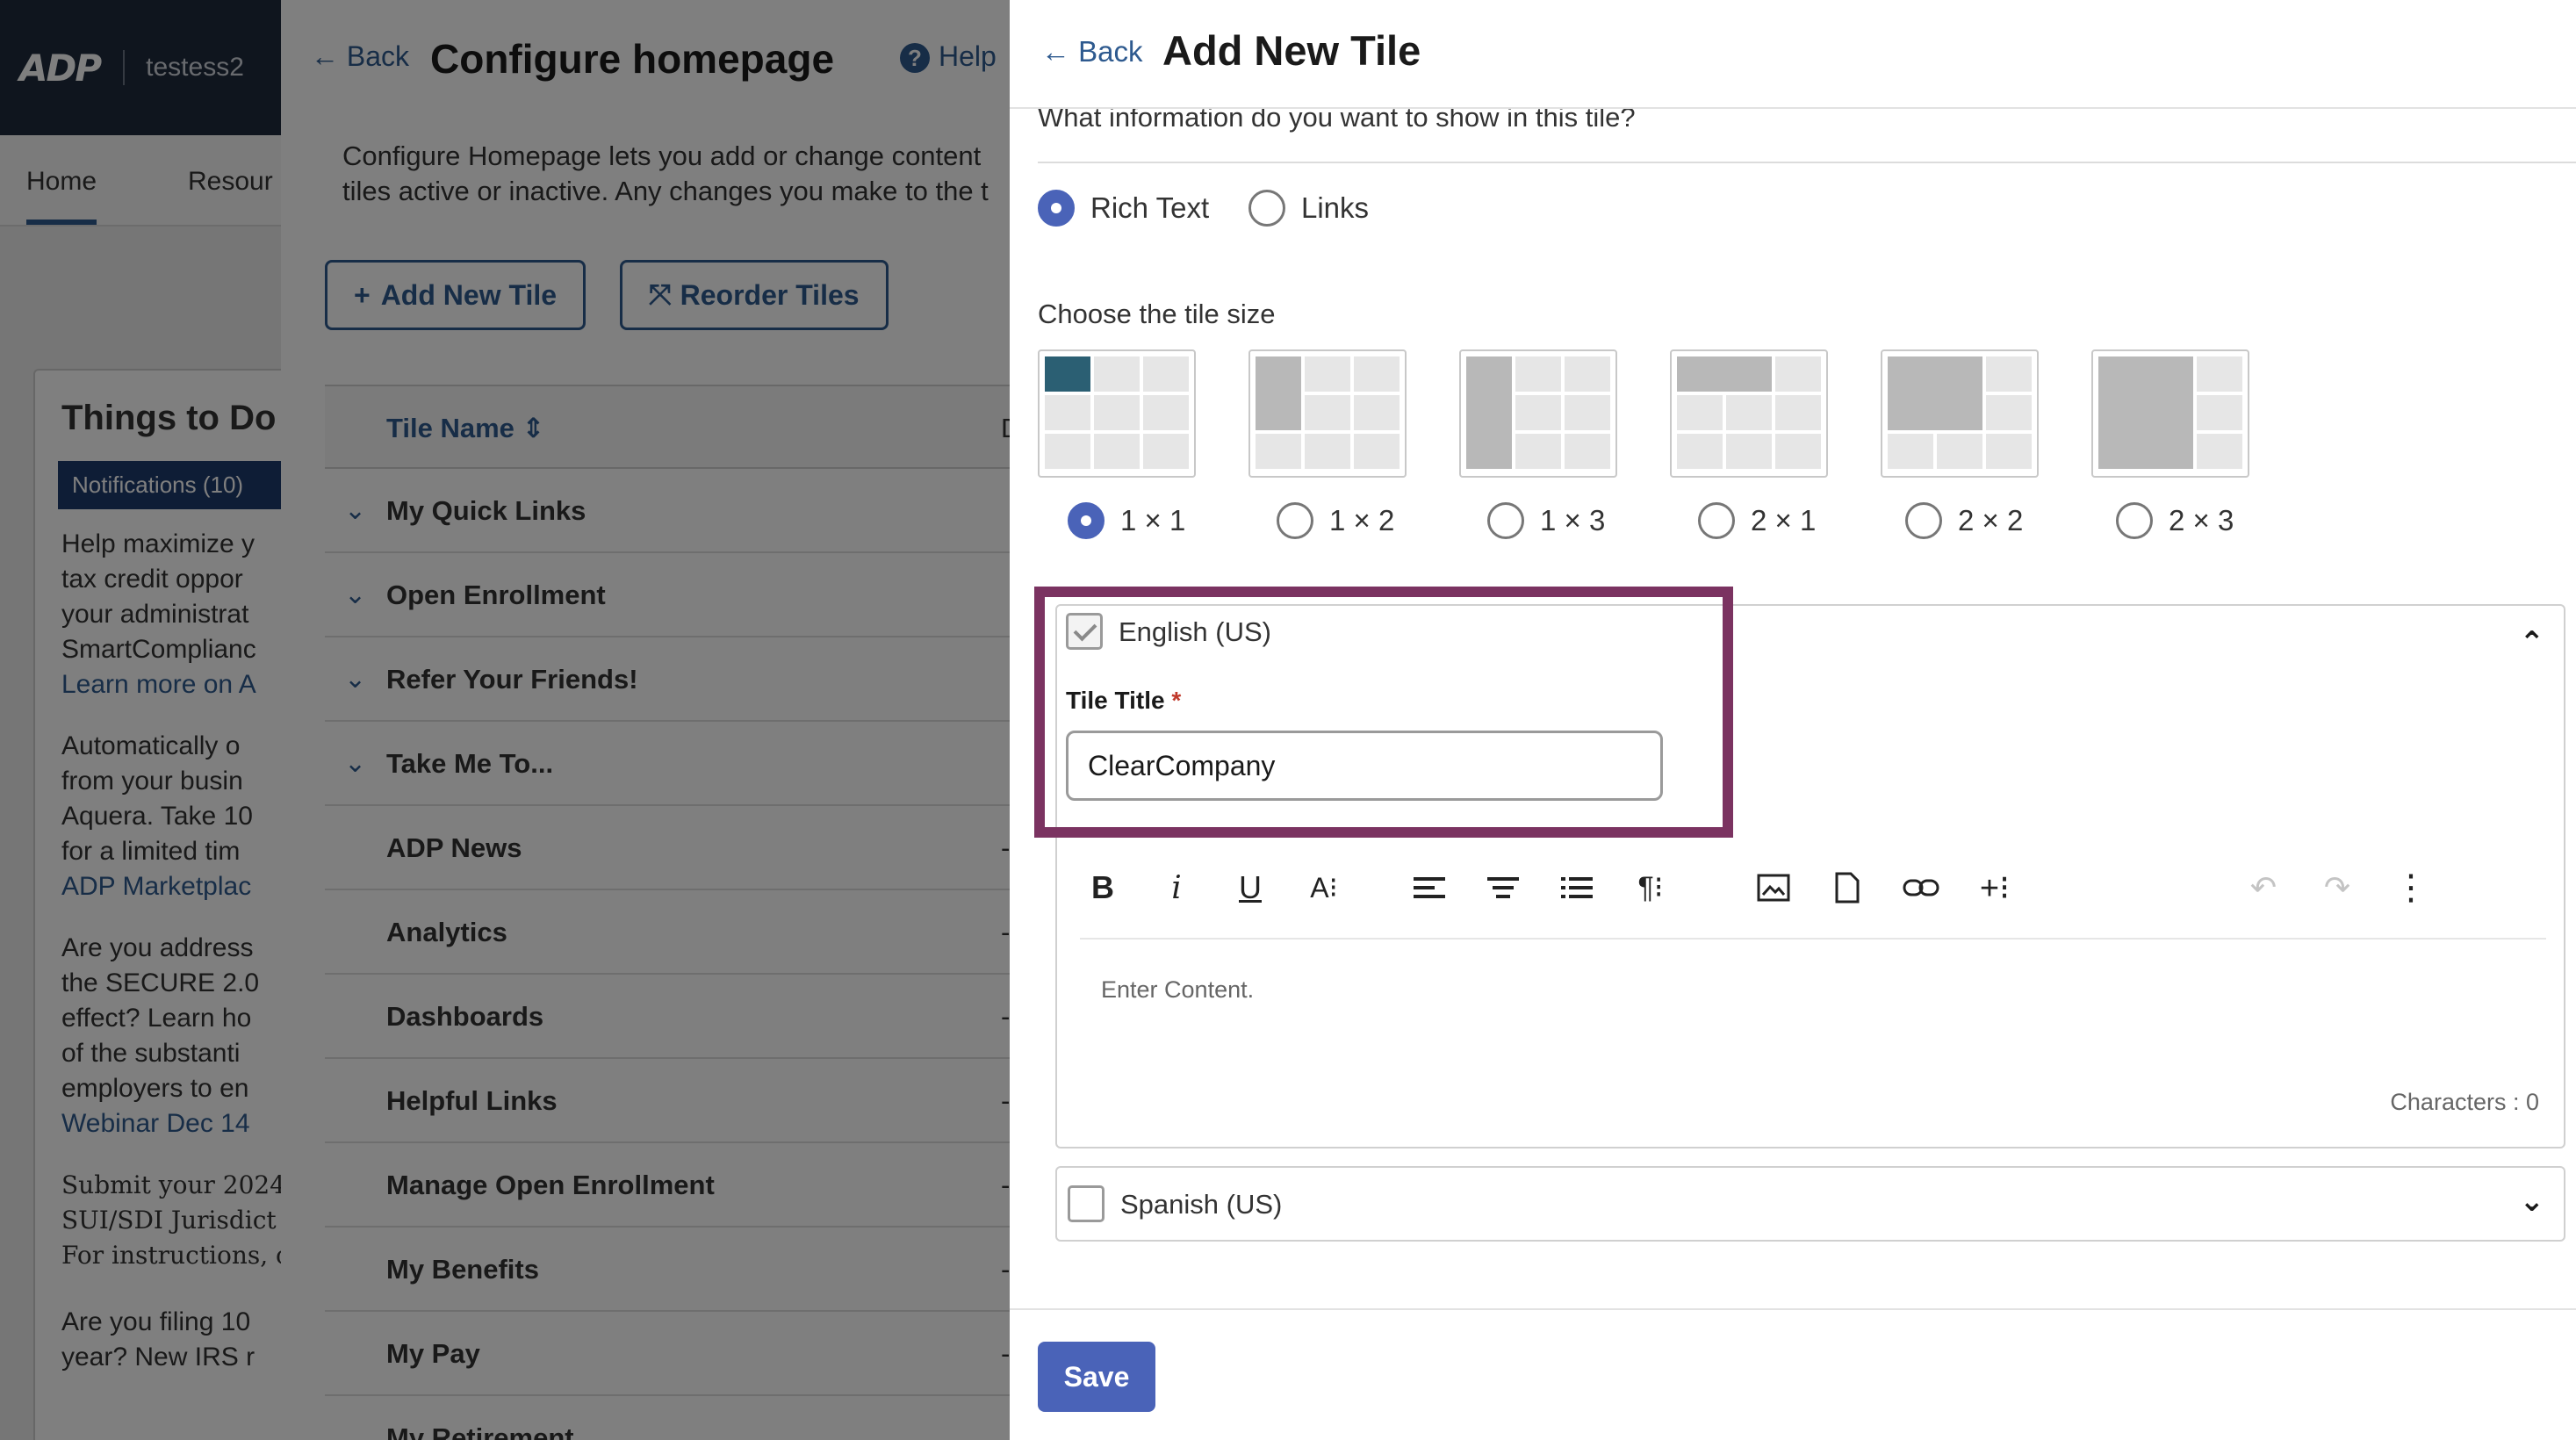 The image size is (2576, 1440). I want to click on radio-label: 2 × 1, so click(1784, 520).